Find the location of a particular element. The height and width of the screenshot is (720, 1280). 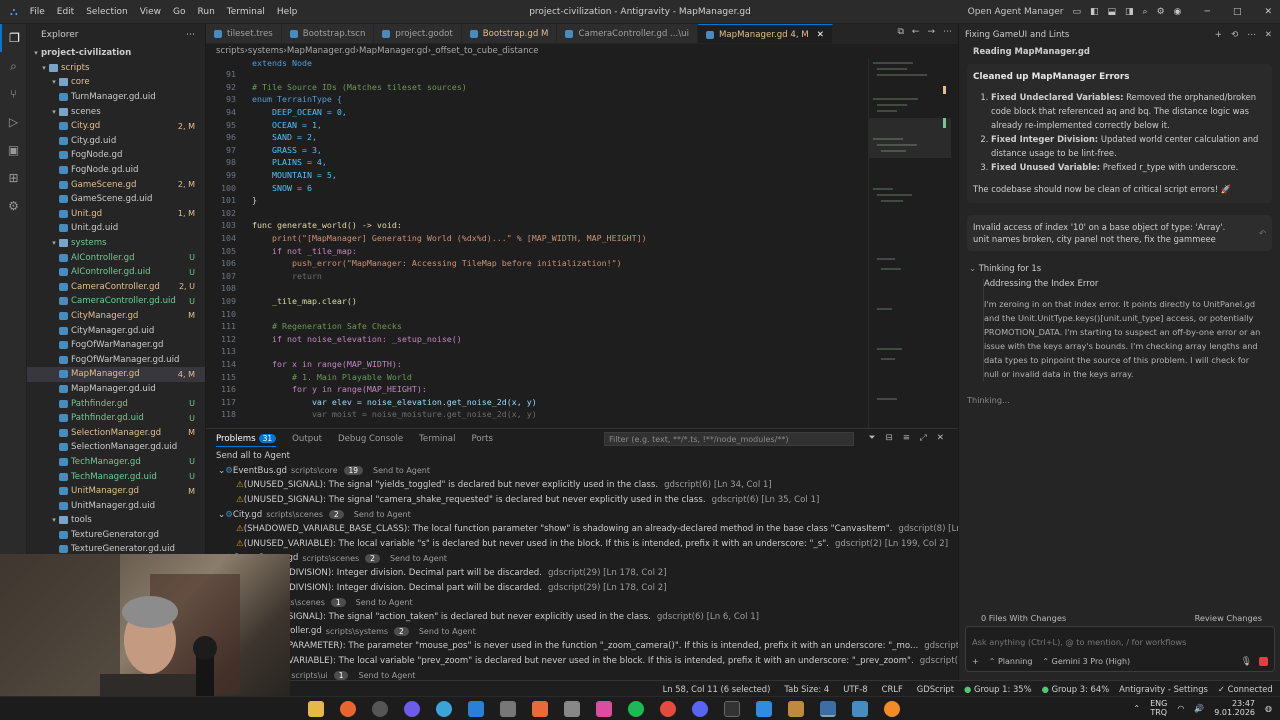

connection-status: ✓ Connected is located at coordinates (1245, 689).